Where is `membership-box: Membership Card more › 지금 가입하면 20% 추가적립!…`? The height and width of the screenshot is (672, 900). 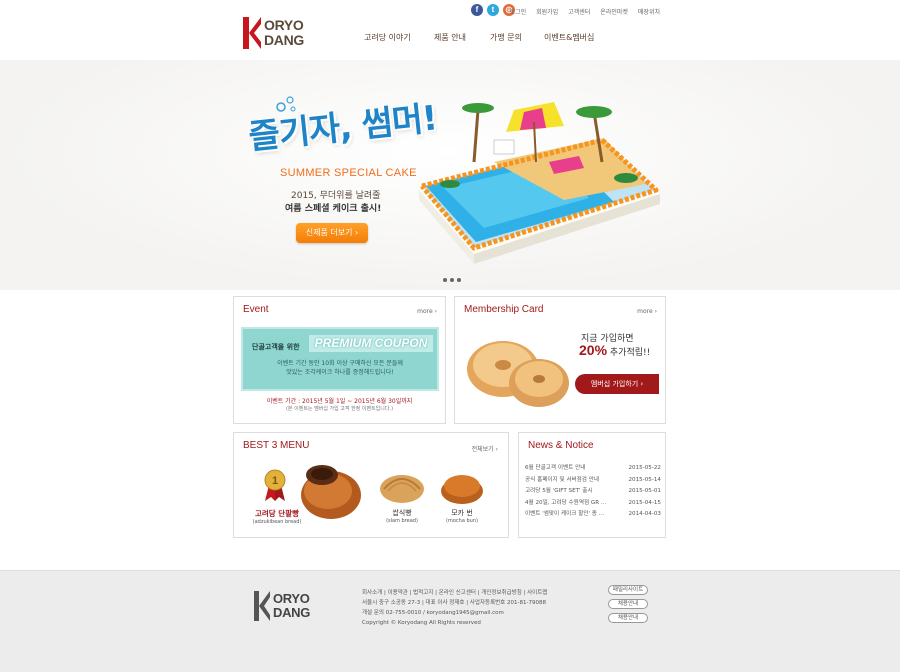
membership-box: Membership Card more › 지금 가입하면 20% 추가적립!… is located at coordinates (560, 360).